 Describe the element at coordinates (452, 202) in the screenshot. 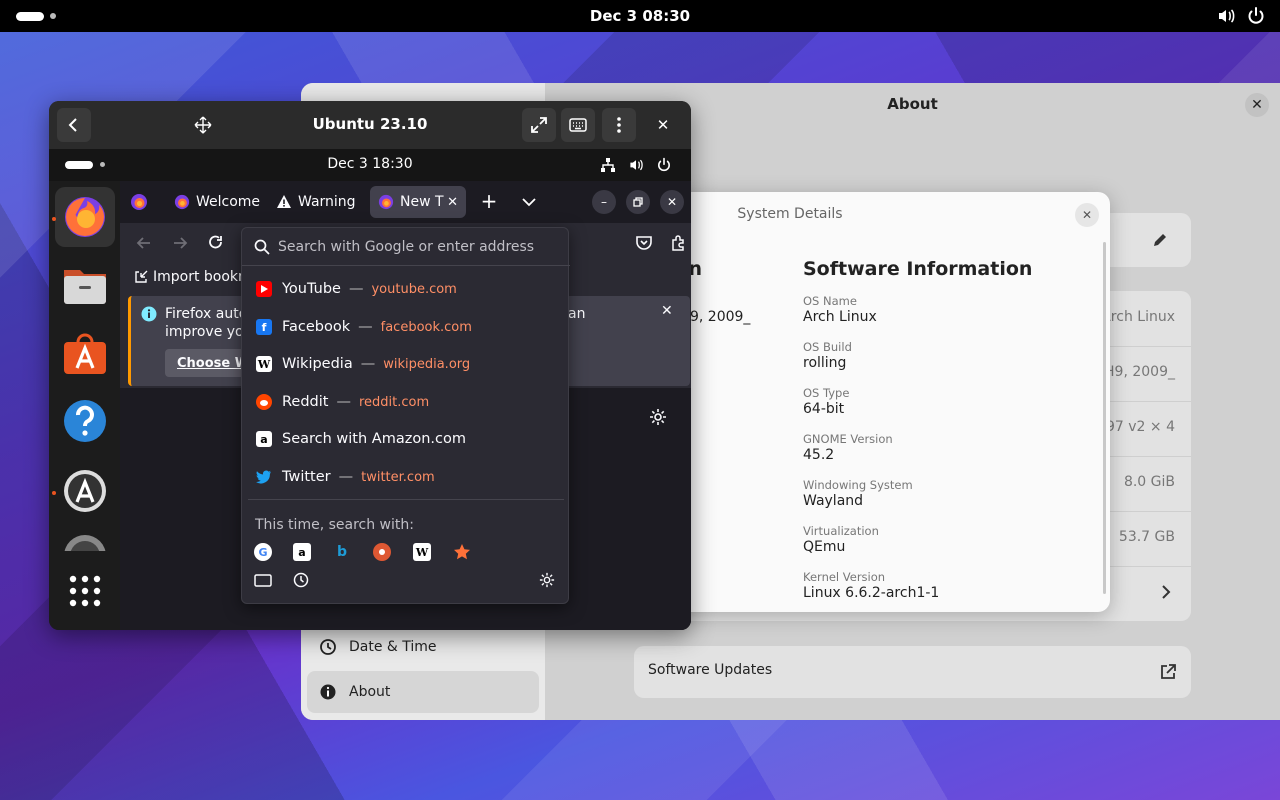

I see `tab-close-icon: ✕` at that location.